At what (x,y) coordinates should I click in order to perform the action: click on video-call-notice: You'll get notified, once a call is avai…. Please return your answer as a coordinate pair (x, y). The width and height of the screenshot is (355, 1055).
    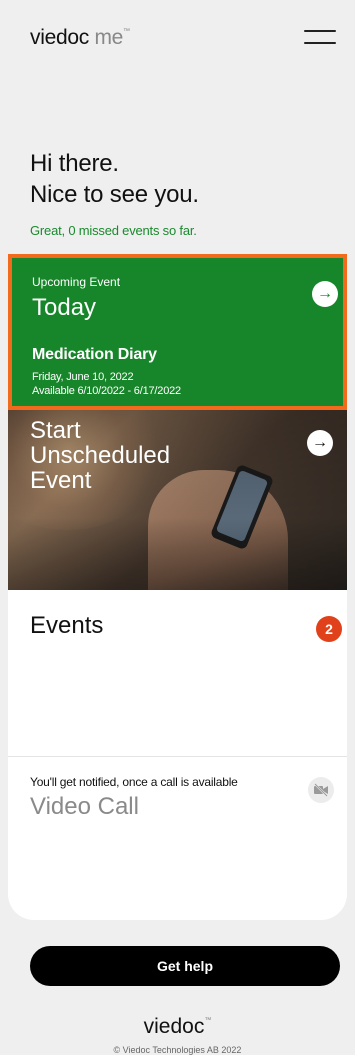
    Looking at the image, I should click on (134, 782).